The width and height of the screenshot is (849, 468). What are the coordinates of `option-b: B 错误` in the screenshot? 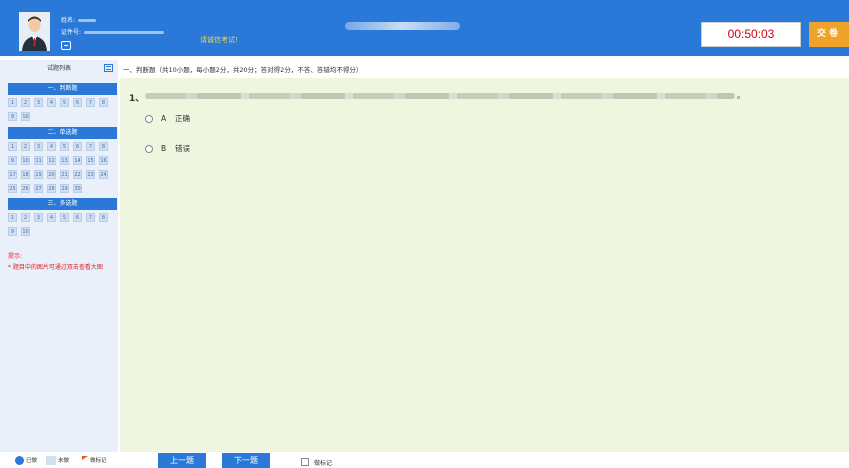 It's located at (167, 148).